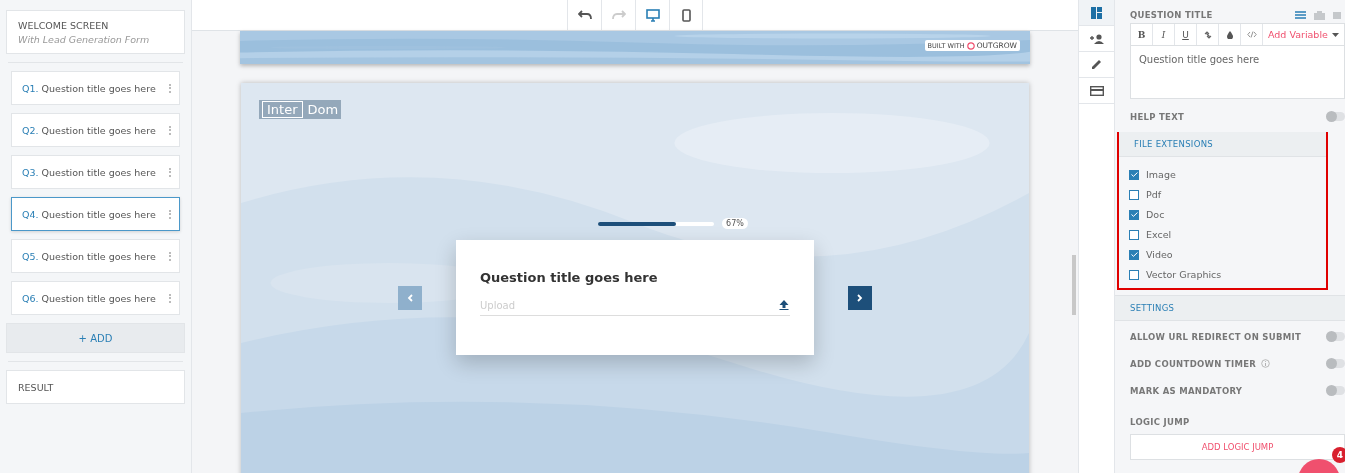  Describe the element at coordinates (1171, 15) in the screenshot. I see `section-label: QUESTION TITLE` at that location.